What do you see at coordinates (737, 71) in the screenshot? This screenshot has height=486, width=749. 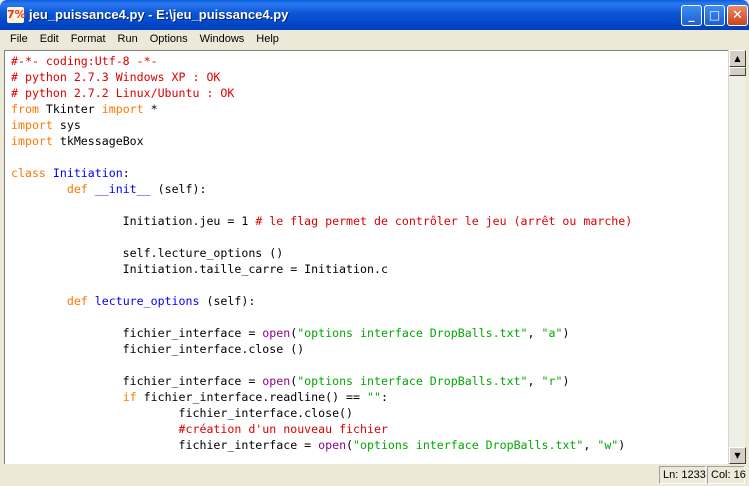 I see `scroll-thumb` at bounding box center [737, 71].